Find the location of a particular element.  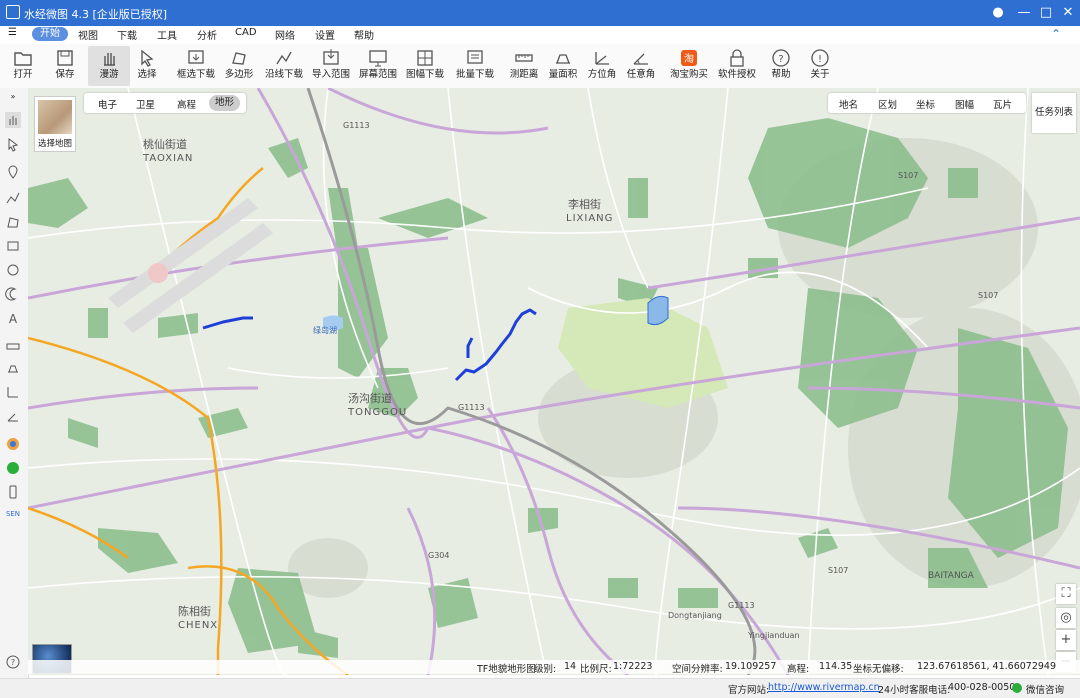

save-icon is located at coordinates (65, 58).